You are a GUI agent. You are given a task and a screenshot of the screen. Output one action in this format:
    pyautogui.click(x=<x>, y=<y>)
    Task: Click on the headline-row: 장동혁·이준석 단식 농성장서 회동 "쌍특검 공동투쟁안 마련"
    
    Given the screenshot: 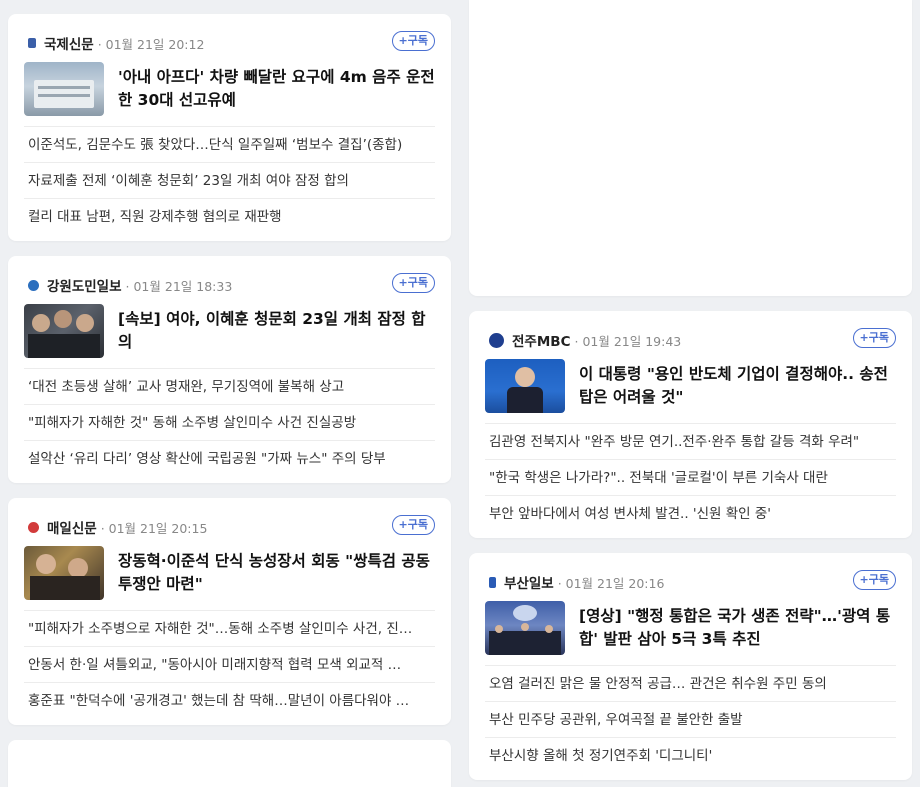 What is the action you would take?
    pyautogui.click(x=229, y=573)
    